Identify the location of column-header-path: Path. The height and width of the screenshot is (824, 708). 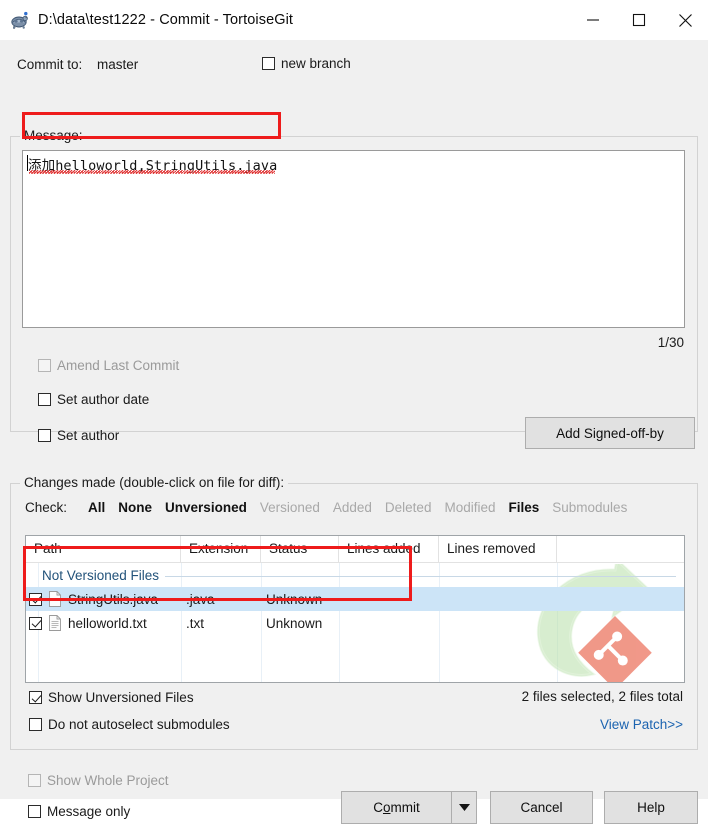
(103, 549).